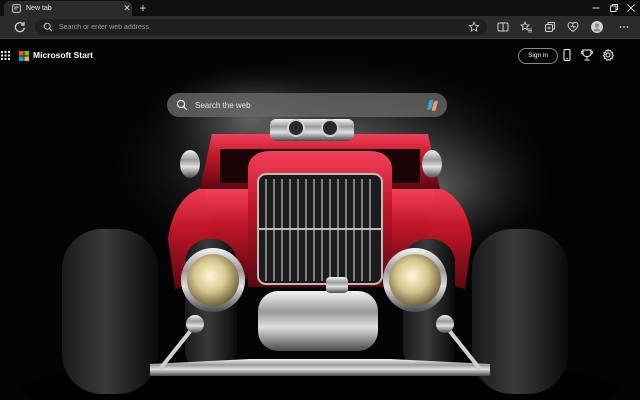 The image size is (640, 400). I want to click on apps-launcher-icon, so click(5, 55).